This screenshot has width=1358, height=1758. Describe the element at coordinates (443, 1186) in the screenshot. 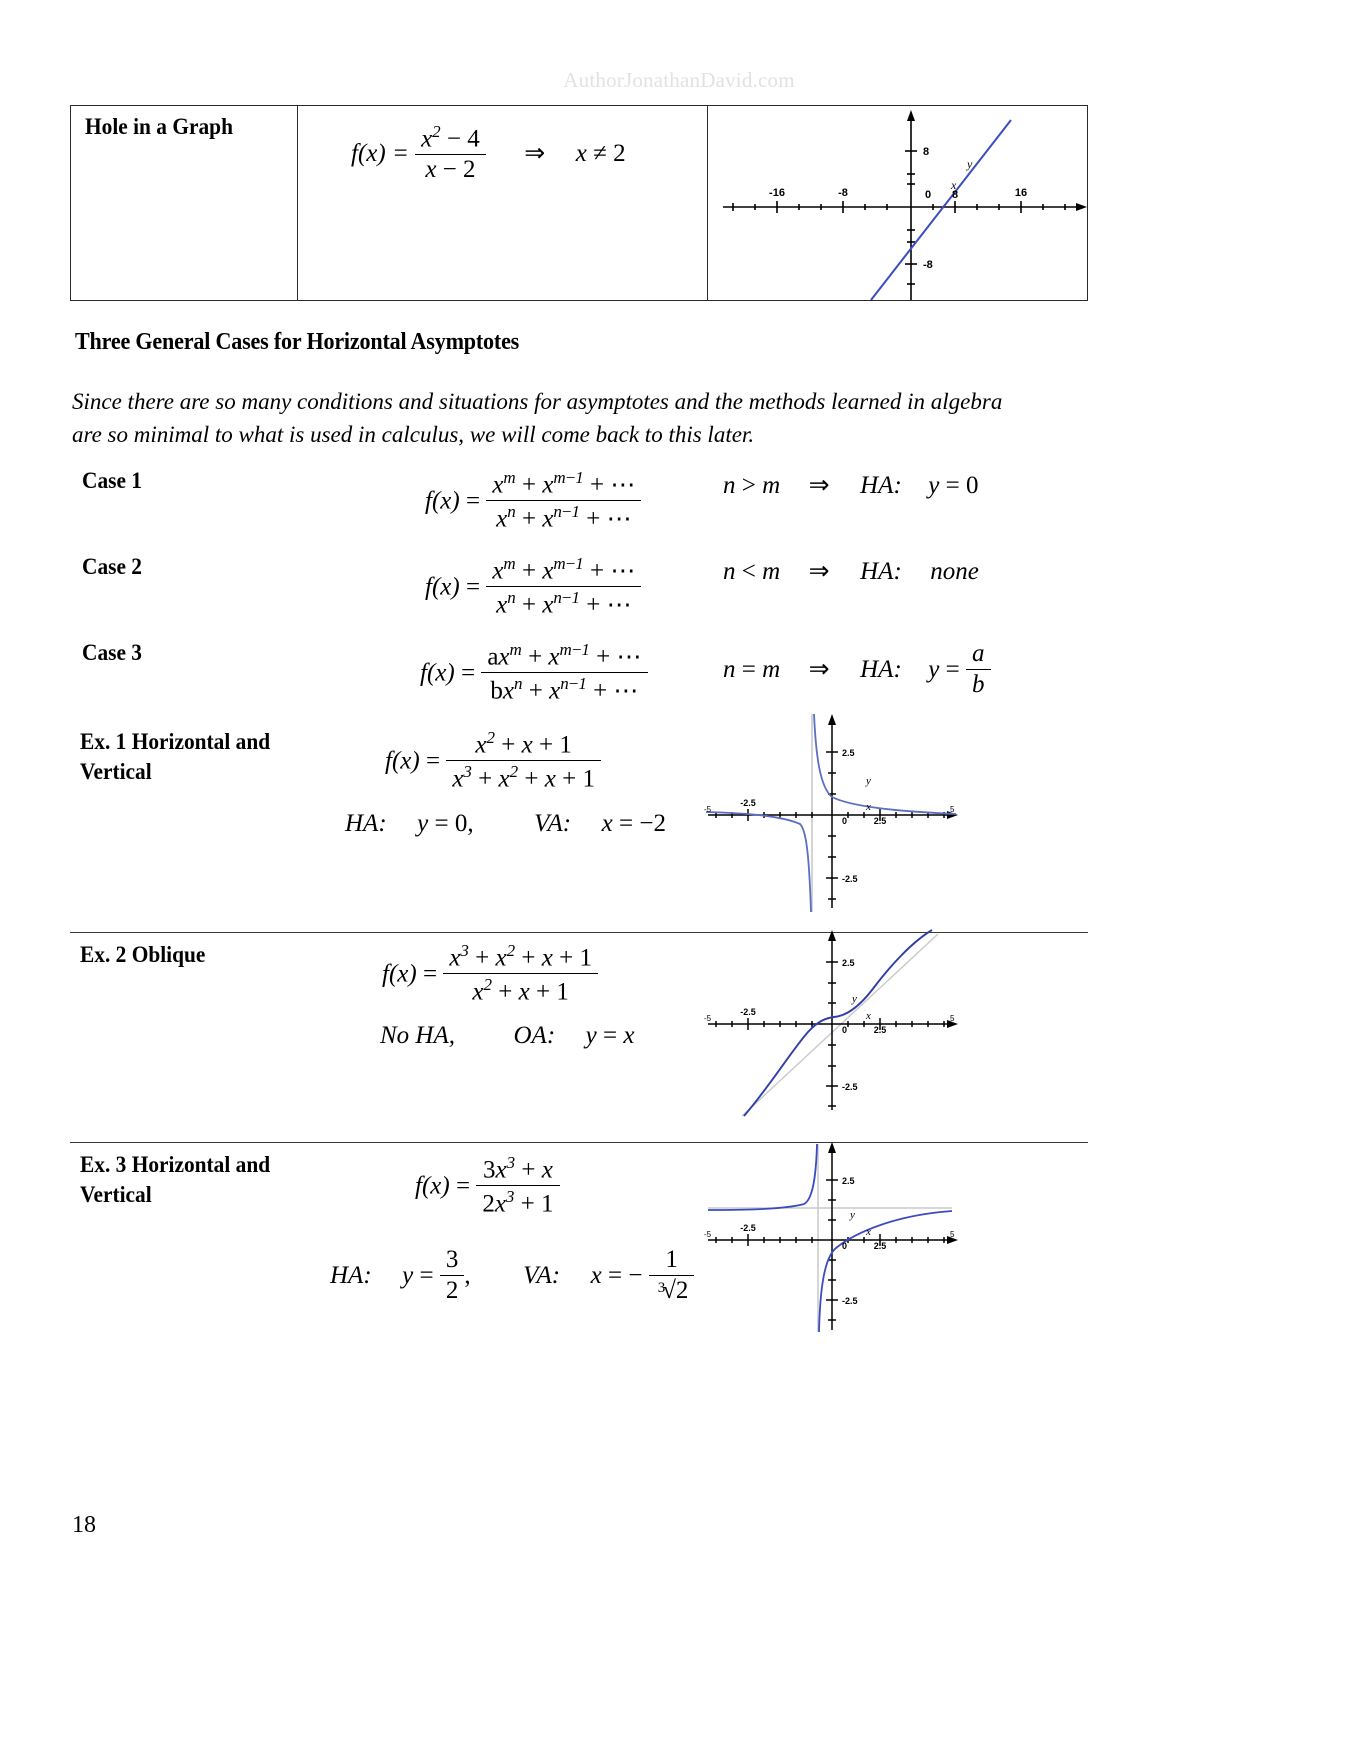

I see `example-3-lhs: f(x) =` at that location.